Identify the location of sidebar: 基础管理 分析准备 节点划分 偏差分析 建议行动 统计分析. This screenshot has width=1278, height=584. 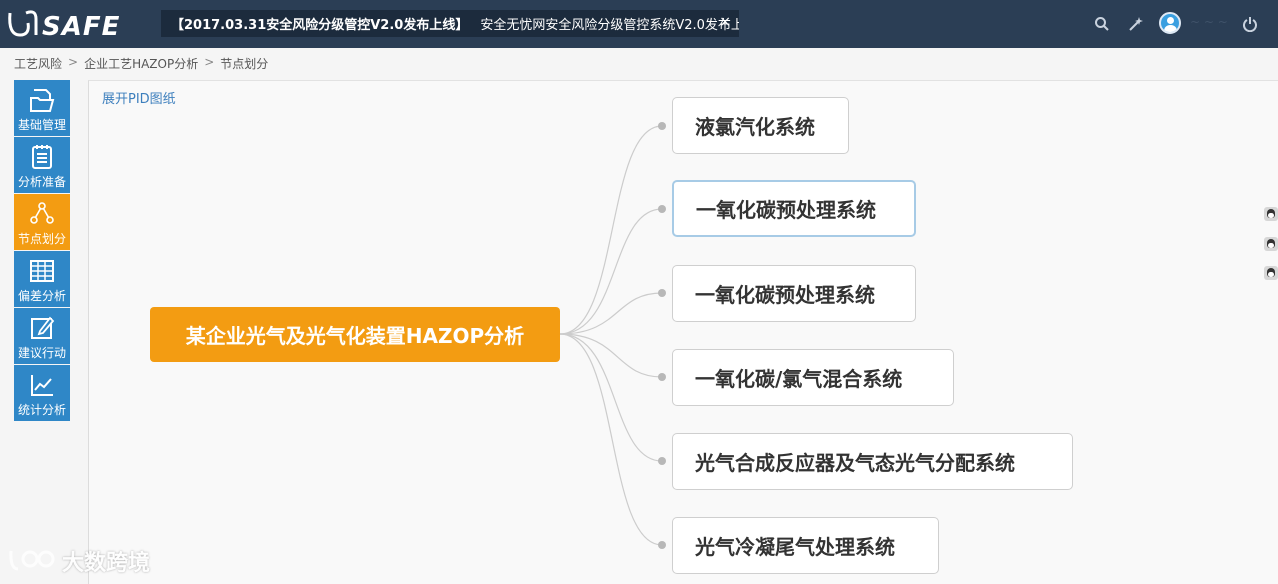
(42, 251).